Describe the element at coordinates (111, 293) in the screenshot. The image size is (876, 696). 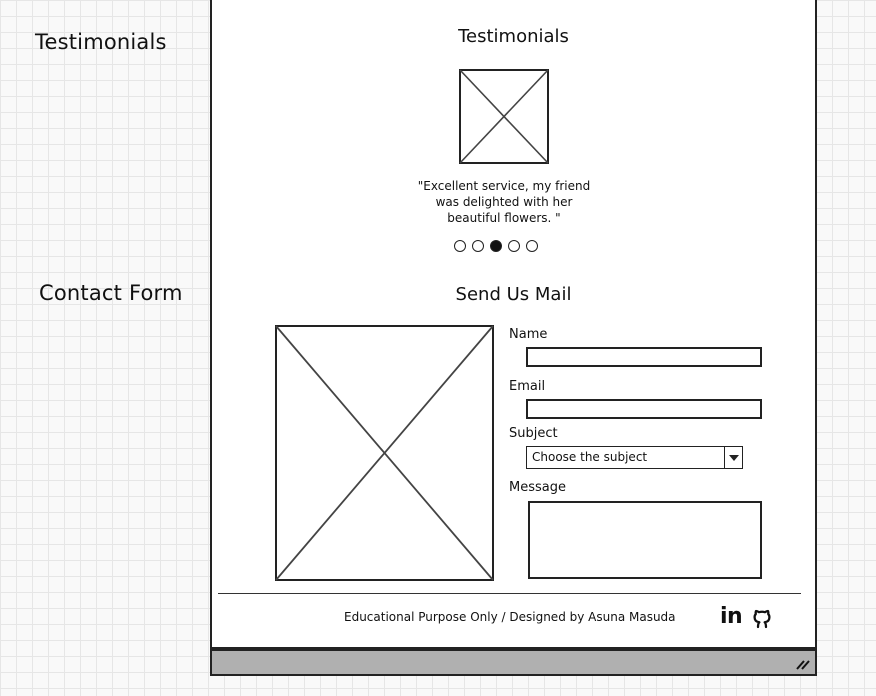
I see `annotation-contact-form: Contact Form` at that location.